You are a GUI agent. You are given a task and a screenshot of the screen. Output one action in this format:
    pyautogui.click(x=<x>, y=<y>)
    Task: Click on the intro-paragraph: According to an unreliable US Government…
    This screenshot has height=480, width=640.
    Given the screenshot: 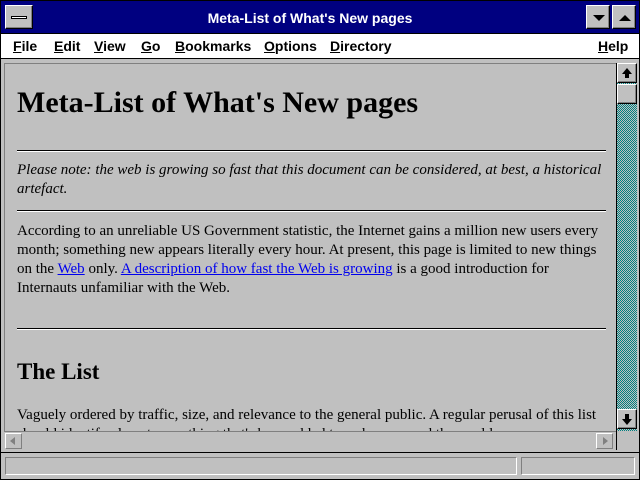 What is the action you would take?
    pyautogui.click(x=309, y=260)
    